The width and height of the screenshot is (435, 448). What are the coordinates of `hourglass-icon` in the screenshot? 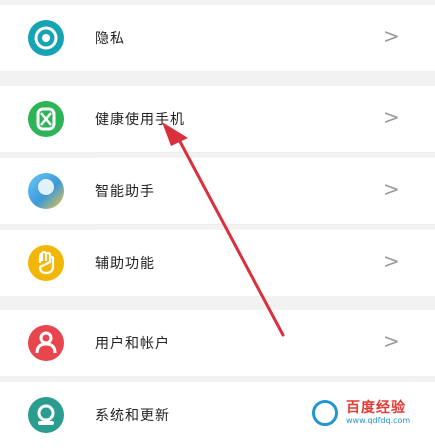 It's located at (46, 119).